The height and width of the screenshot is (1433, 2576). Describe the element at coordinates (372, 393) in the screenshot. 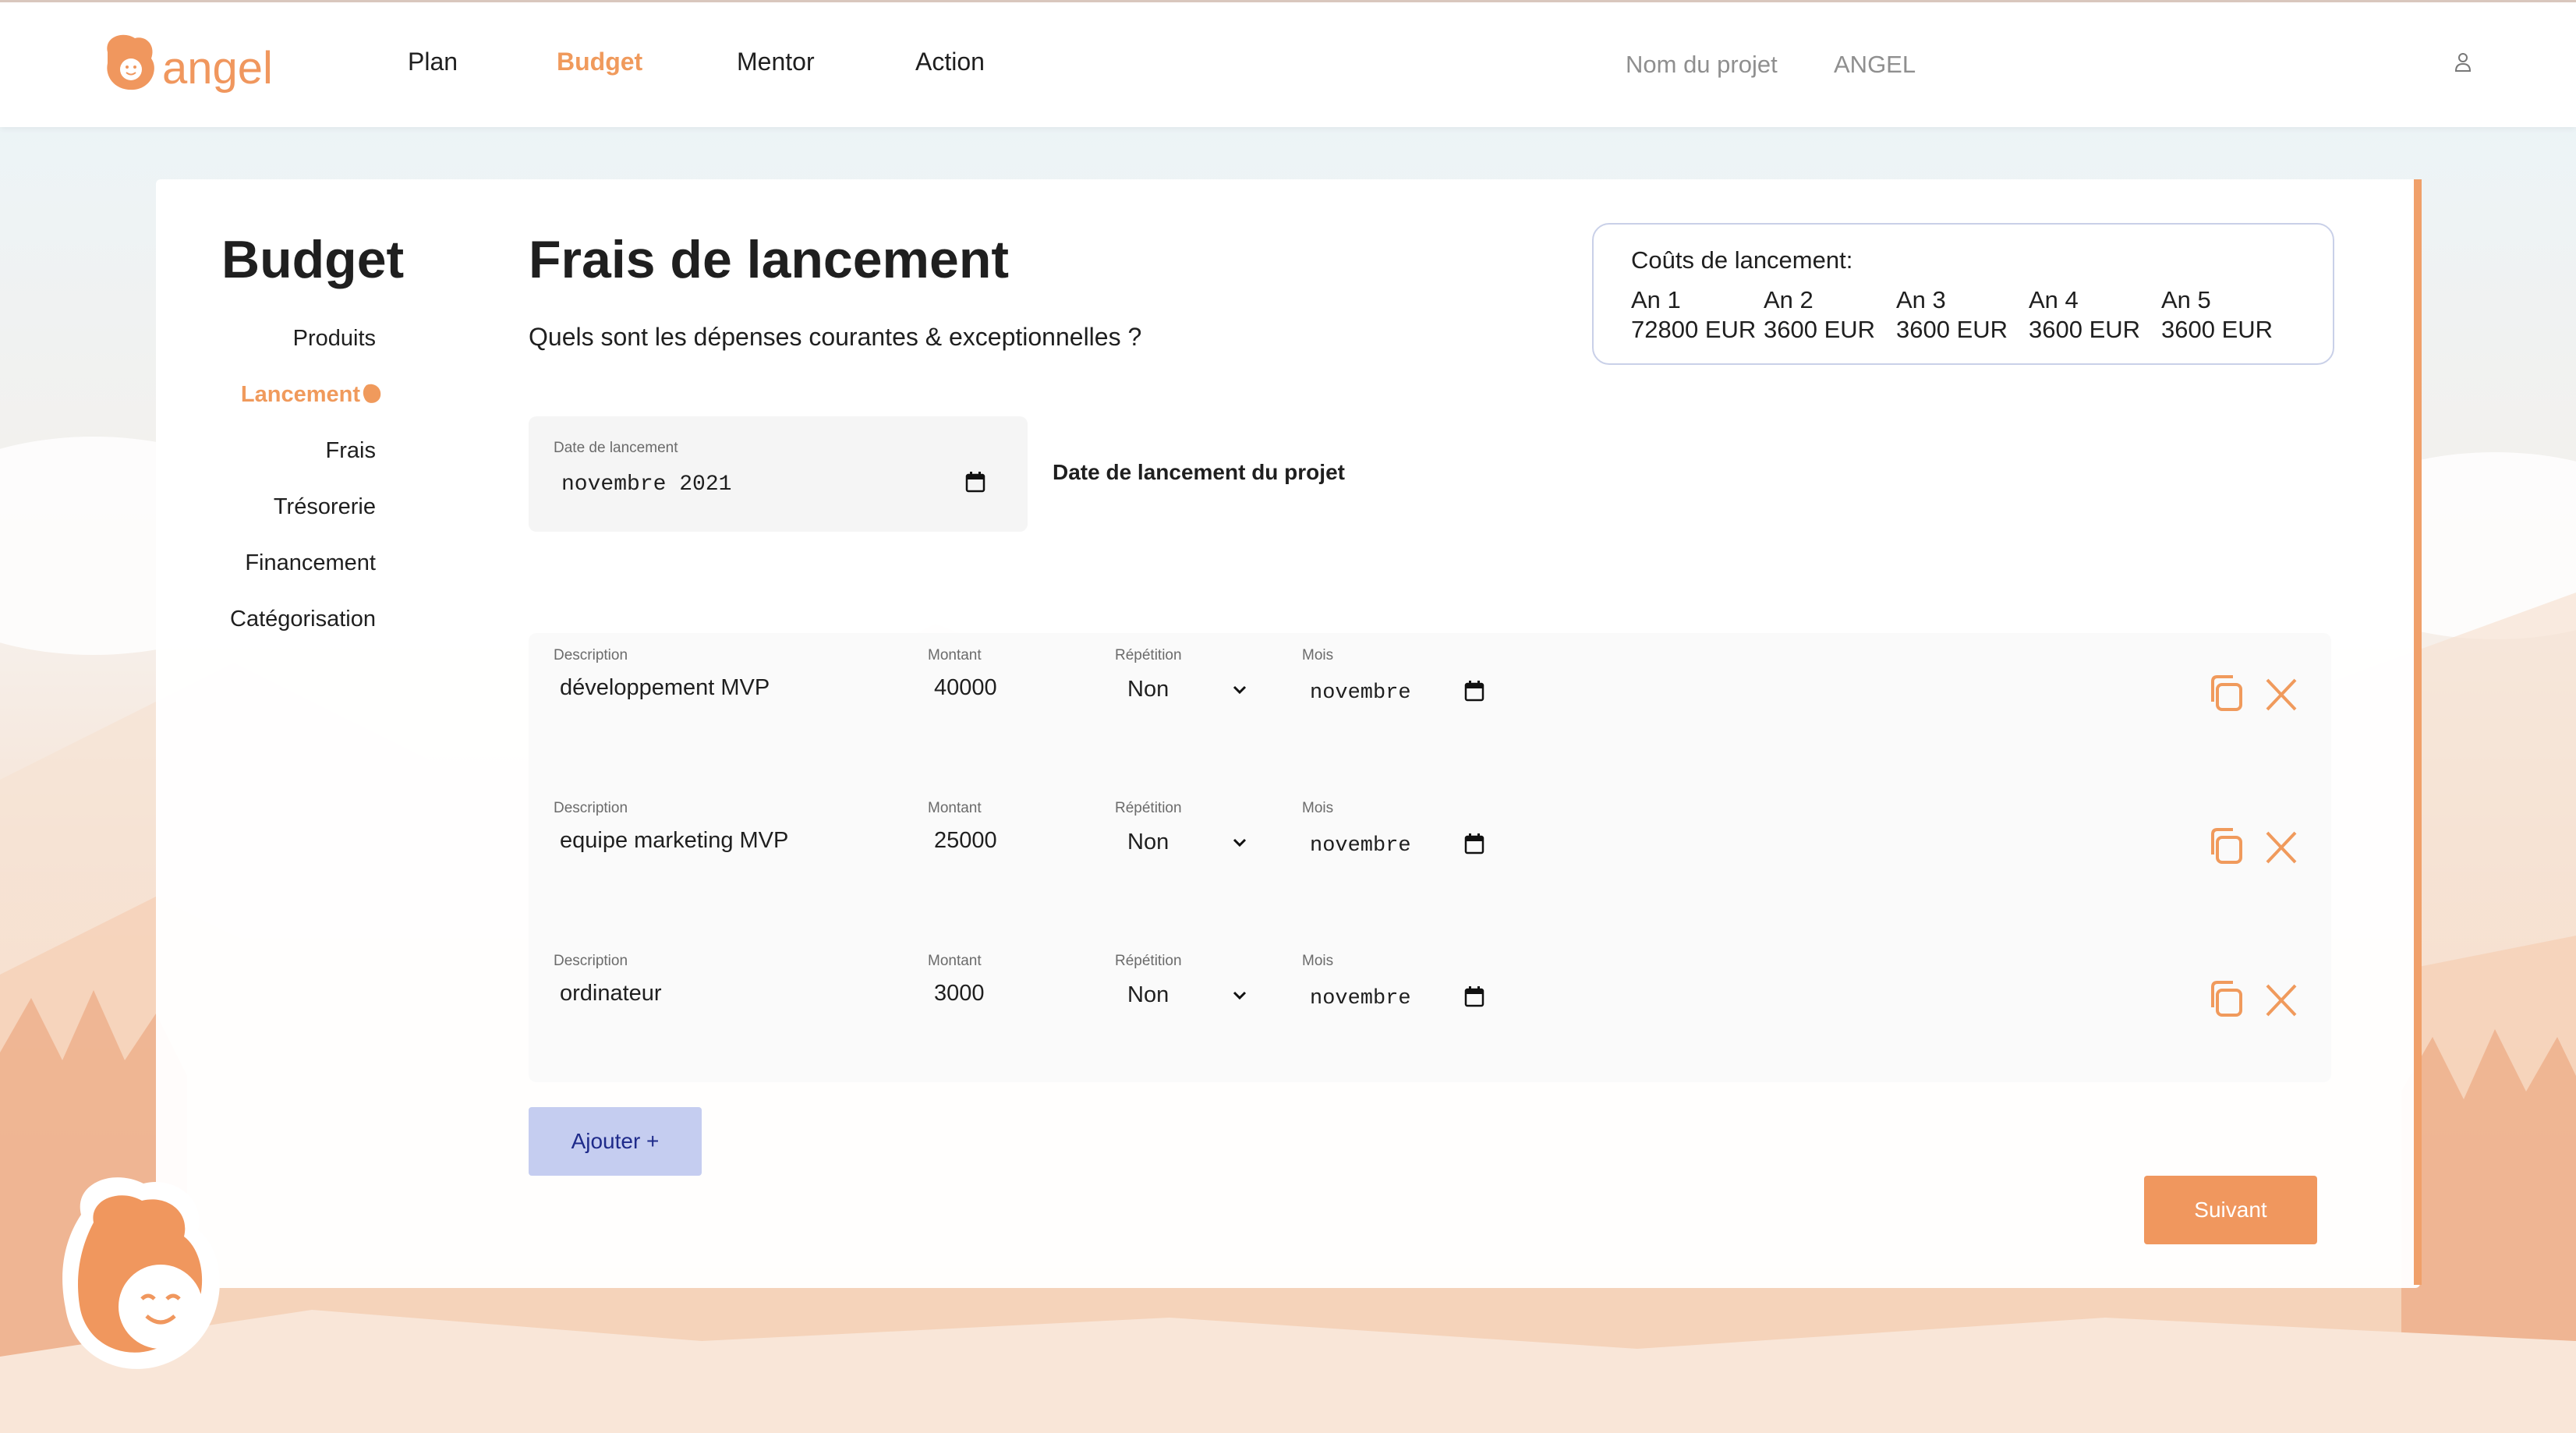

I see `angel-drop-icon` at that location.